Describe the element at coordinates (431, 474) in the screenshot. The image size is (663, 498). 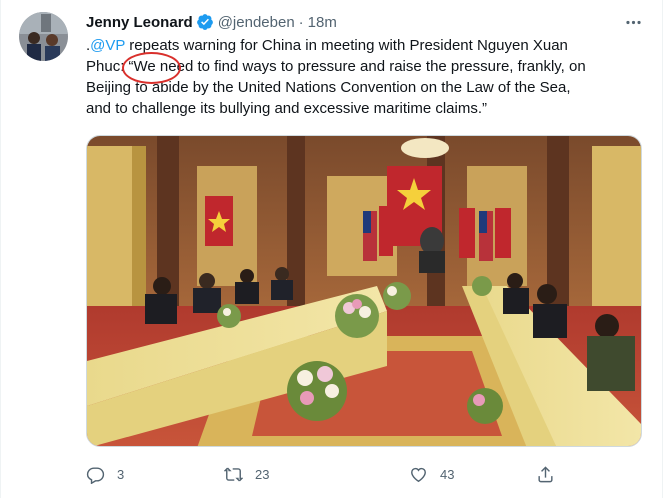
I see `like-button: 43` at that location.